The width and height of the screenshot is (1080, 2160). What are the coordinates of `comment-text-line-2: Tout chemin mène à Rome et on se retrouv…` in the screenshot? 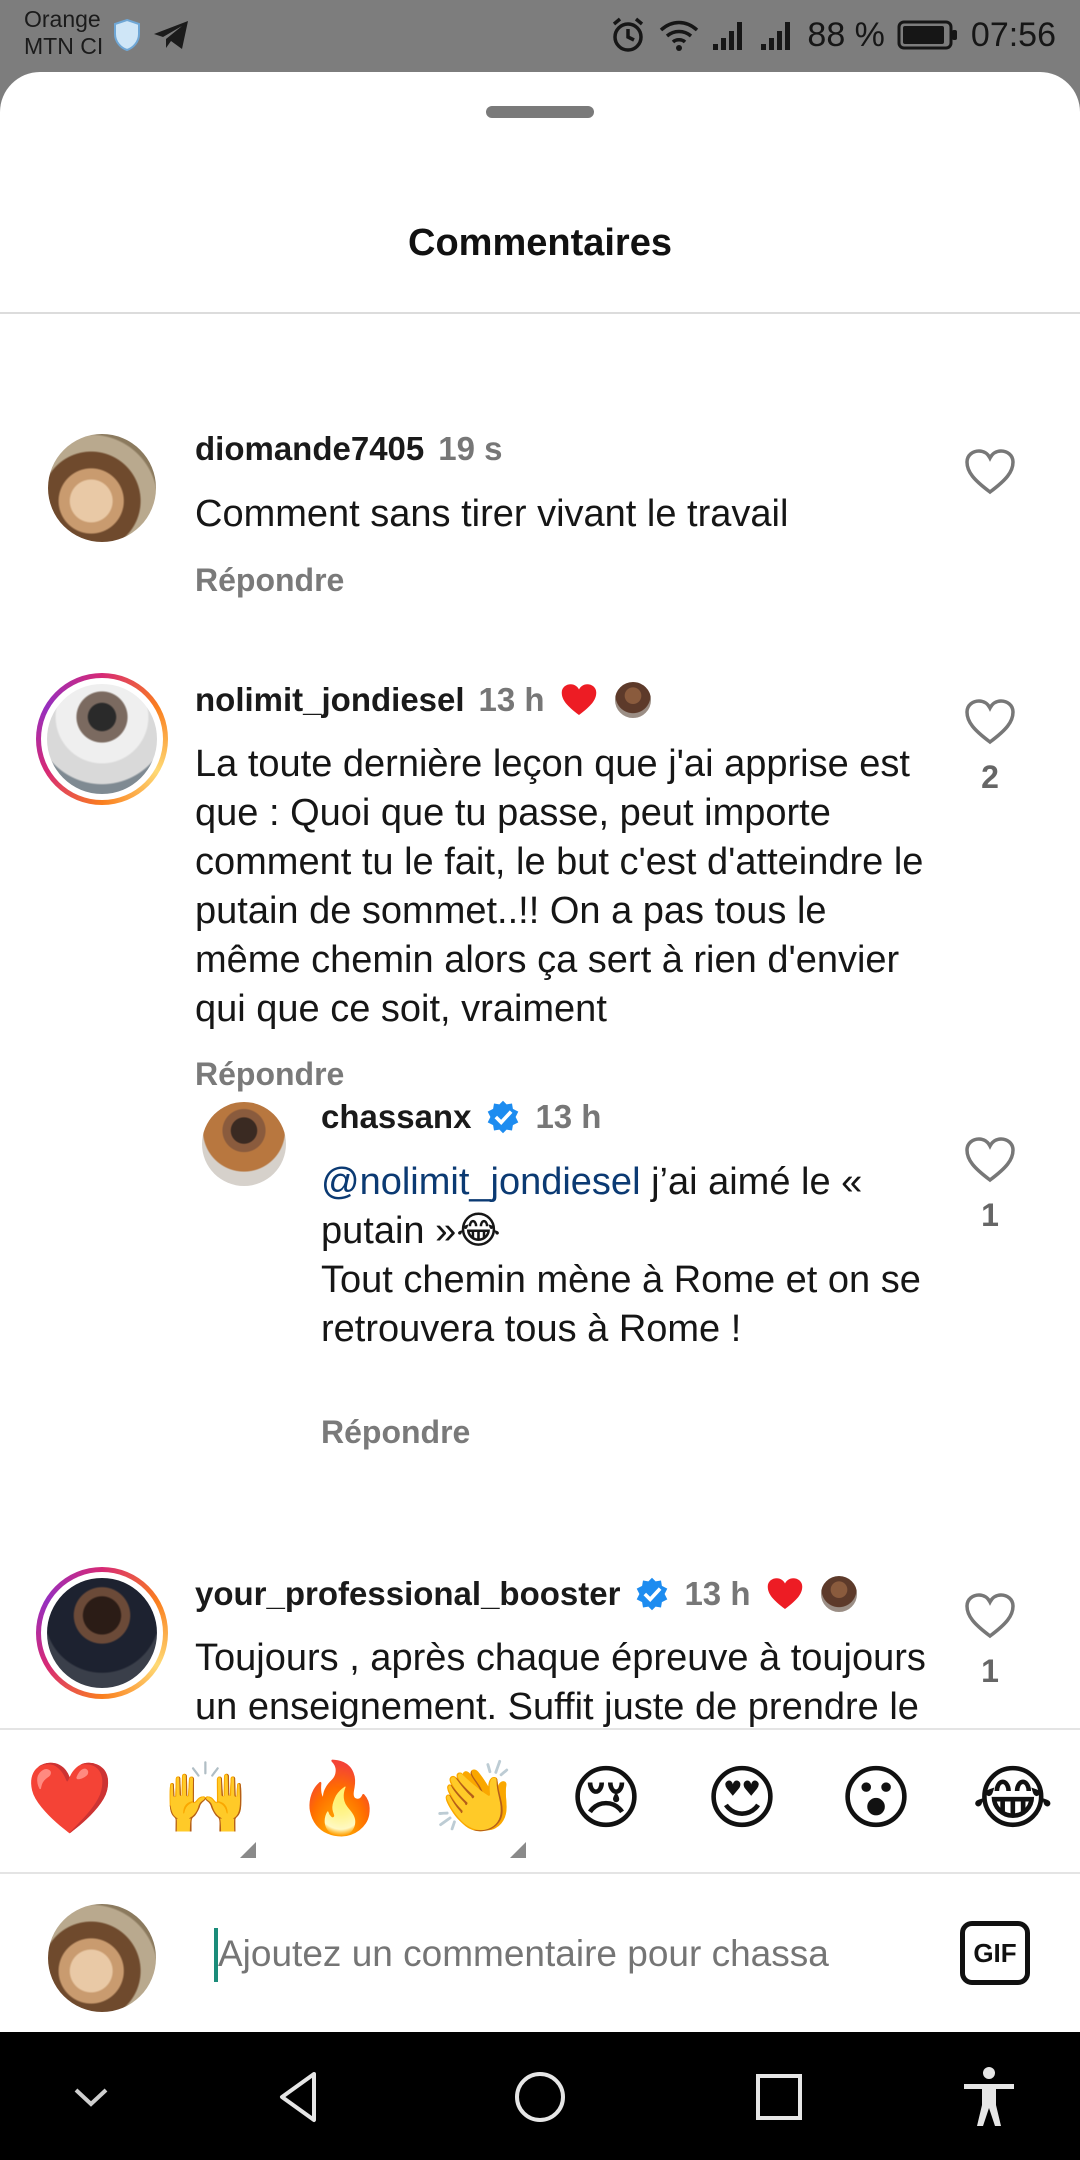 It's located at (621, 1304).